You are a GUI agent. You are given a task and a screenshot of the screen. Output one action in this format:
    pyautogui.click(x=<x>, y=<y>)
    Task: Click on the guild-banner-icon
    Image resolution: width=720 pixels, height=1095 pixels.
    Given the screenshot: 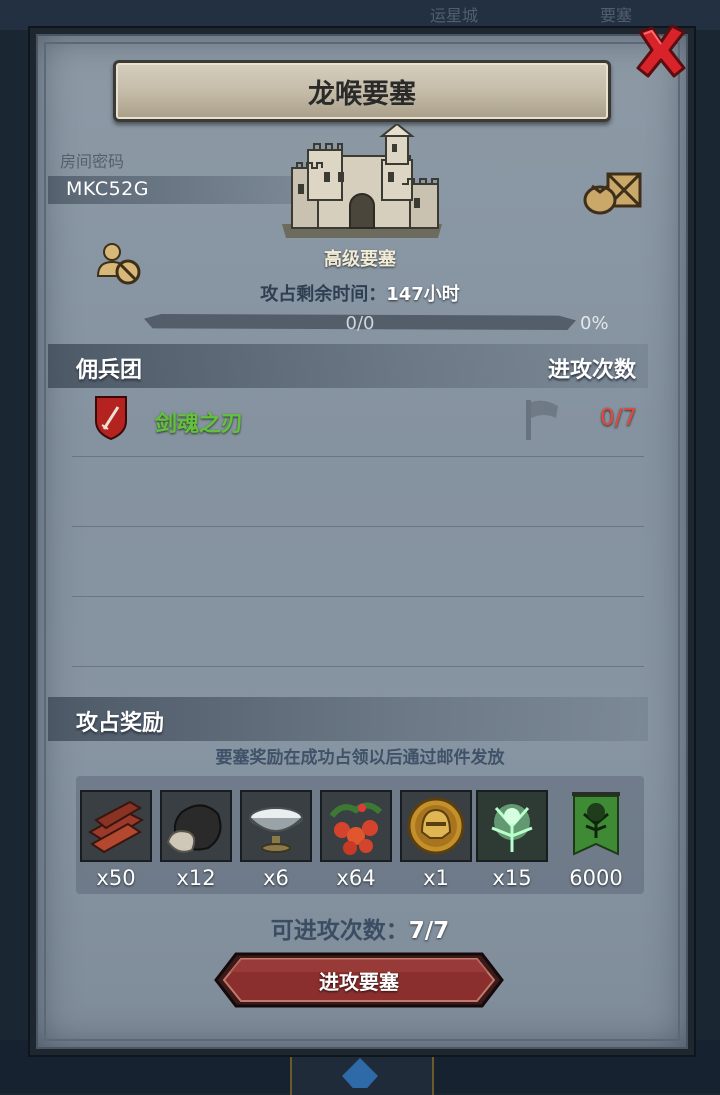 What is the action you would take?
    pyautogui.click(x=596, y=824)
    